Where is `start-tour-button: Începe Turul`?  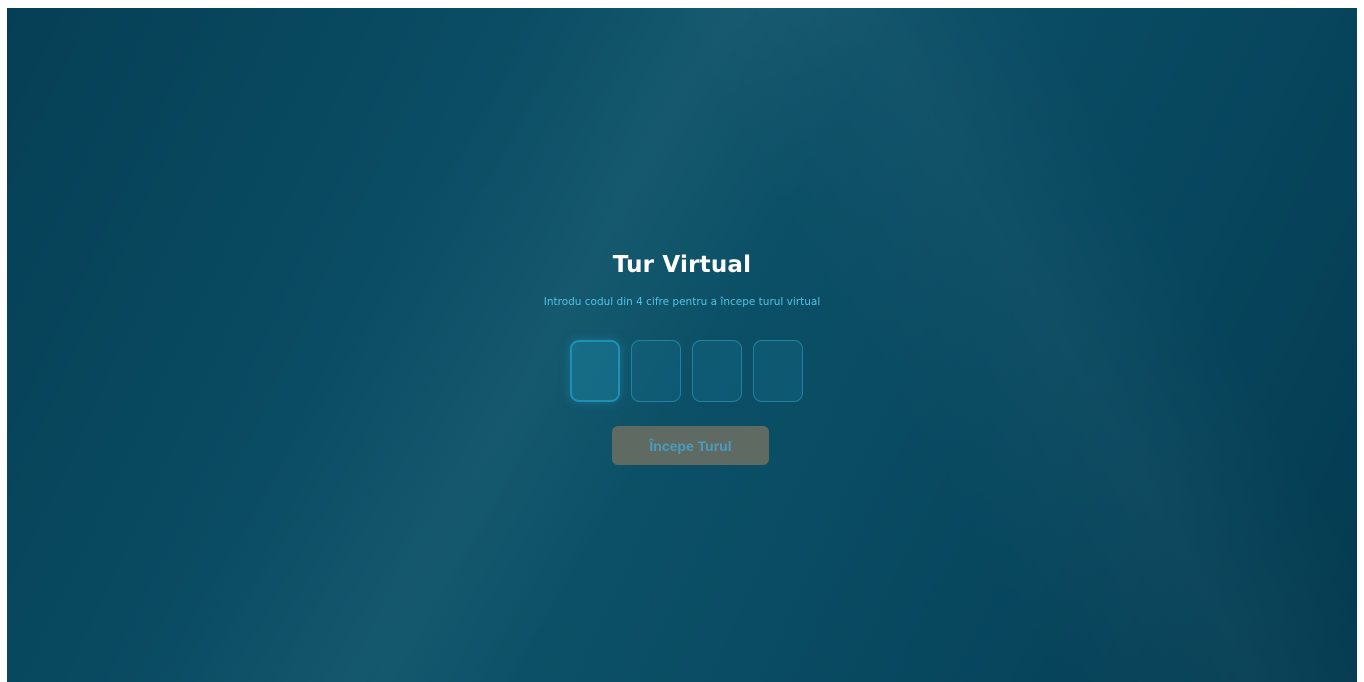 start-tour-button: Începe Turul is located at coordinates (690, 445).